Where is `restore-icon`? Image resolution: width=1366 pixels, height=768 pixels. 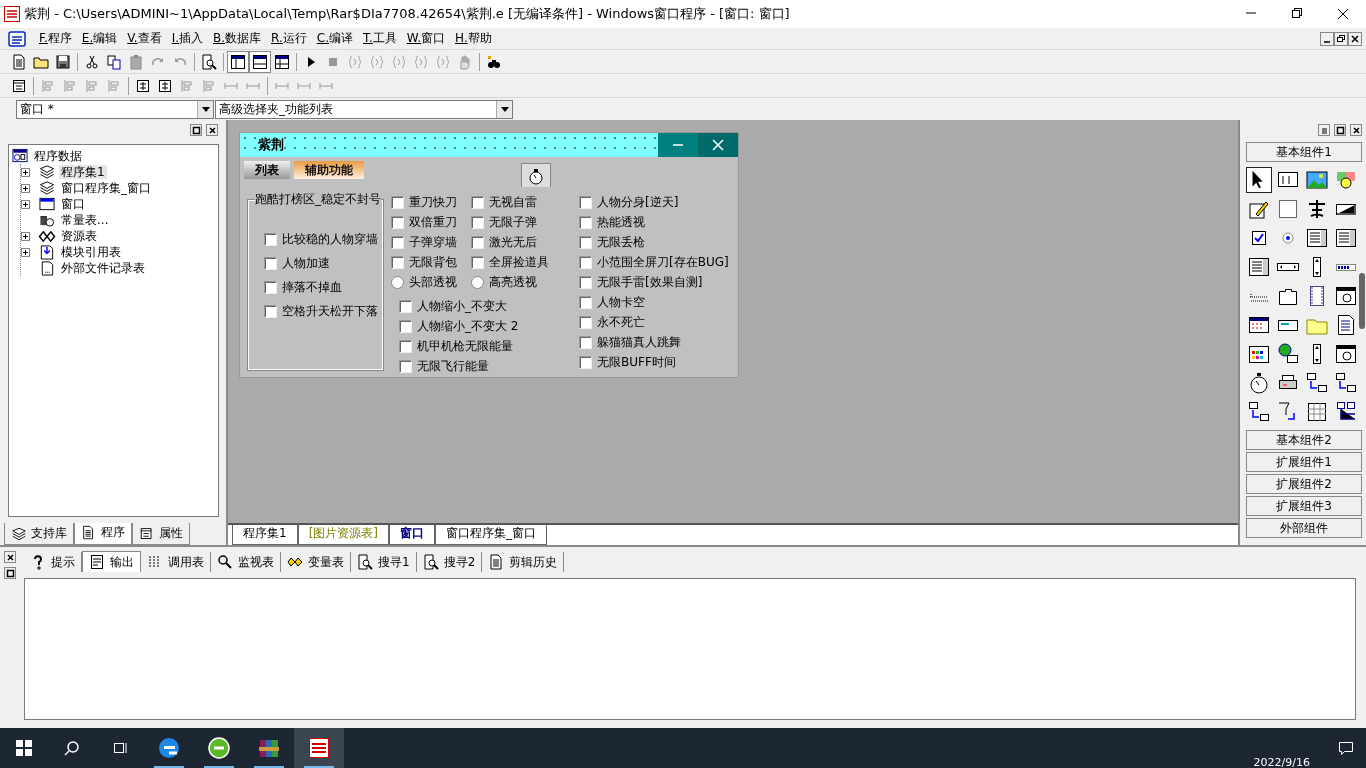
restore-icon is located at coordinates (1297, 14).